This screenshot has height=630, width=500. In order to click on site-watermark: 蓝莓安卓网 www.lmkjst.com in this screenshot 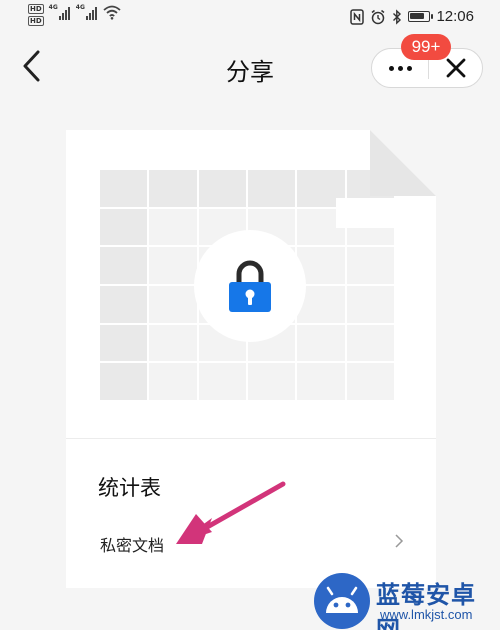, I will do `click(407, 601)`.